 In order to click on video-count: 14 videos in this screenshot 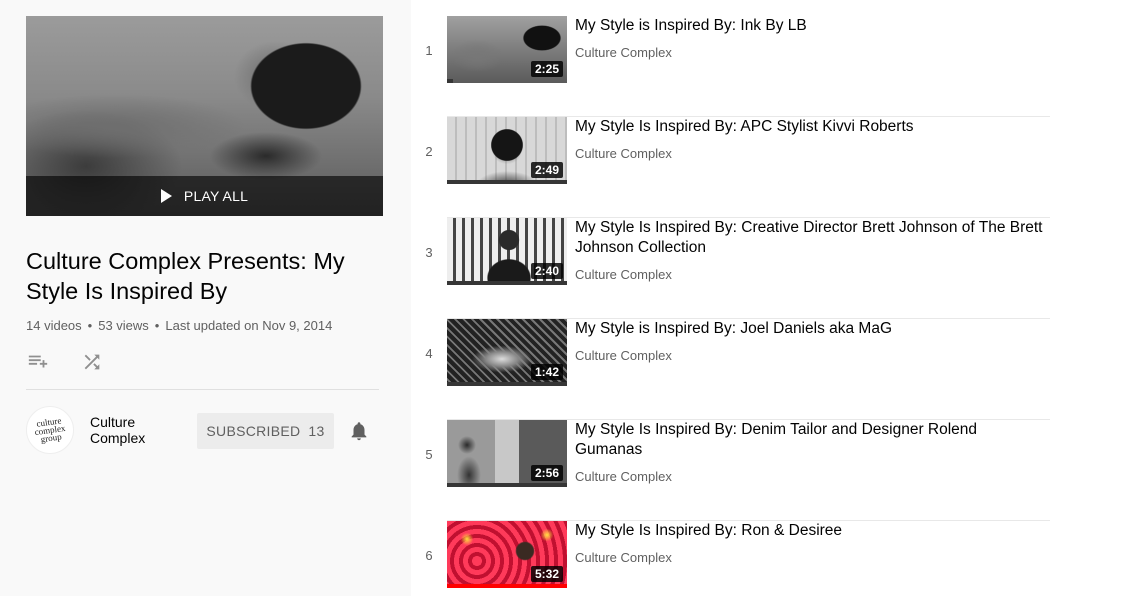, I will do `click(54, 325)`.